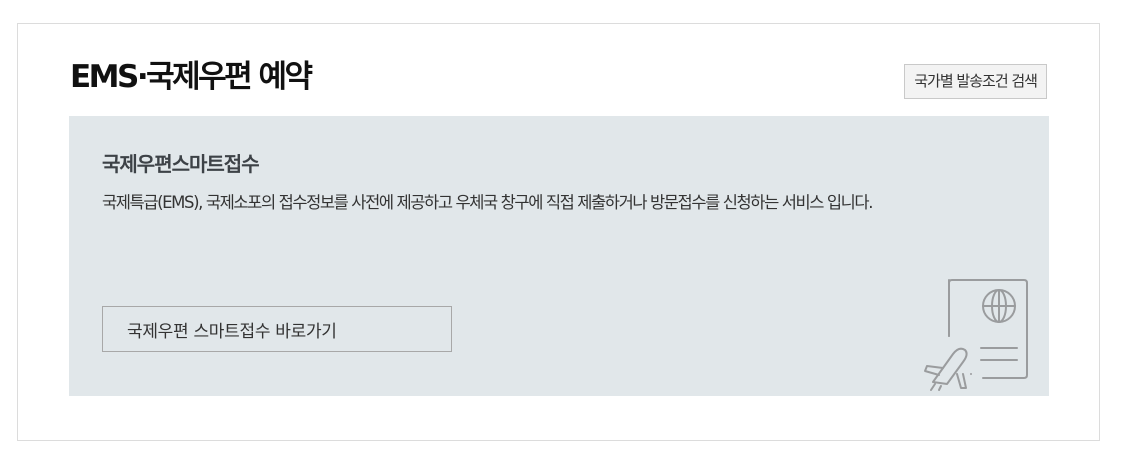 The height and width of the screenshot is (462, 1125). Describe the element at coordinates (975, 81) in the screenshot. I see `country-search-button: 국가별 발송조건 검색` at that location.